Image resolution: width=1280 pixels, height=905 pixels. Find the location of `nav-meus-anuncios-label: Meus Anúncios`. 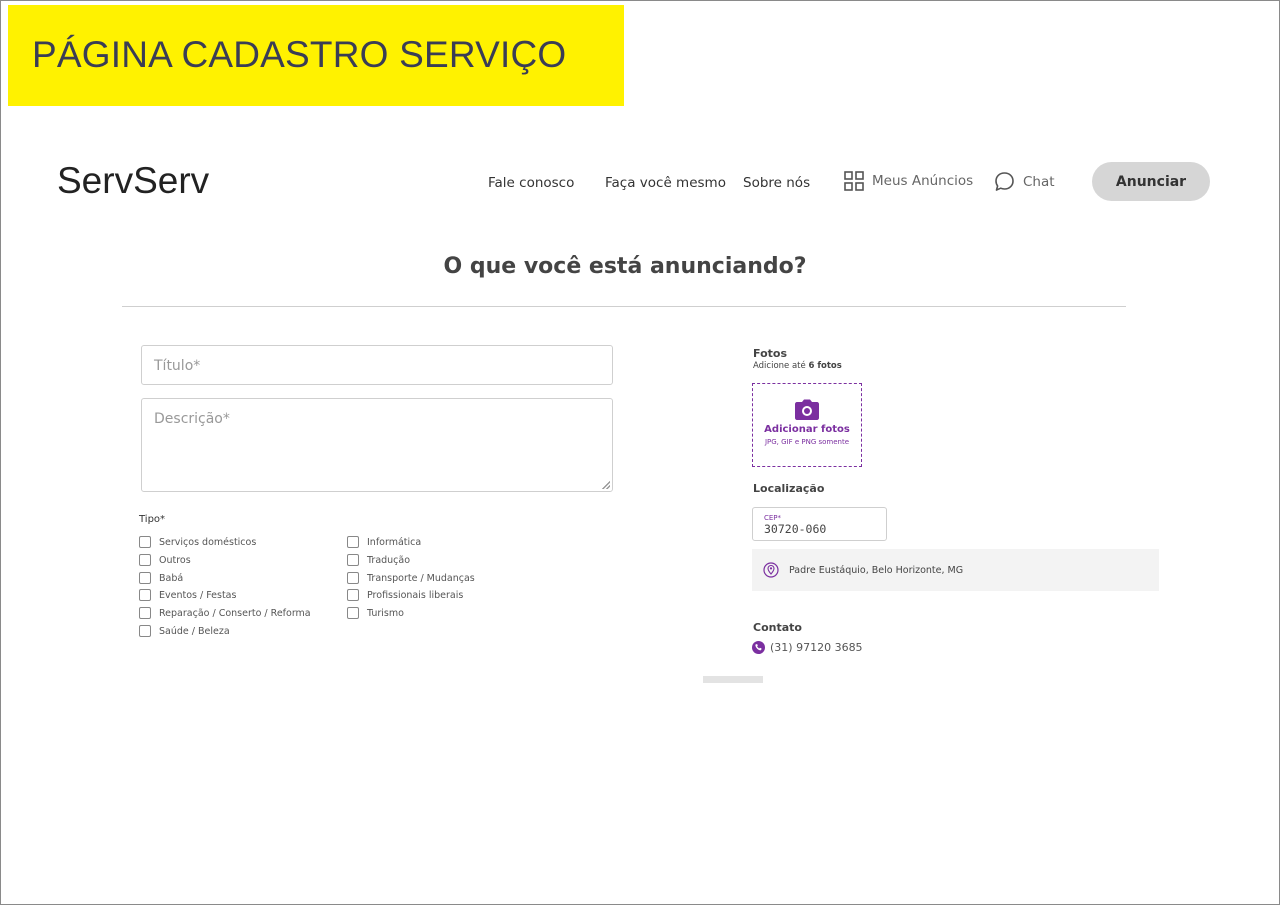

nav-meus-anuncios-label: Meus Anúncios is located at coordinates (923, 181).